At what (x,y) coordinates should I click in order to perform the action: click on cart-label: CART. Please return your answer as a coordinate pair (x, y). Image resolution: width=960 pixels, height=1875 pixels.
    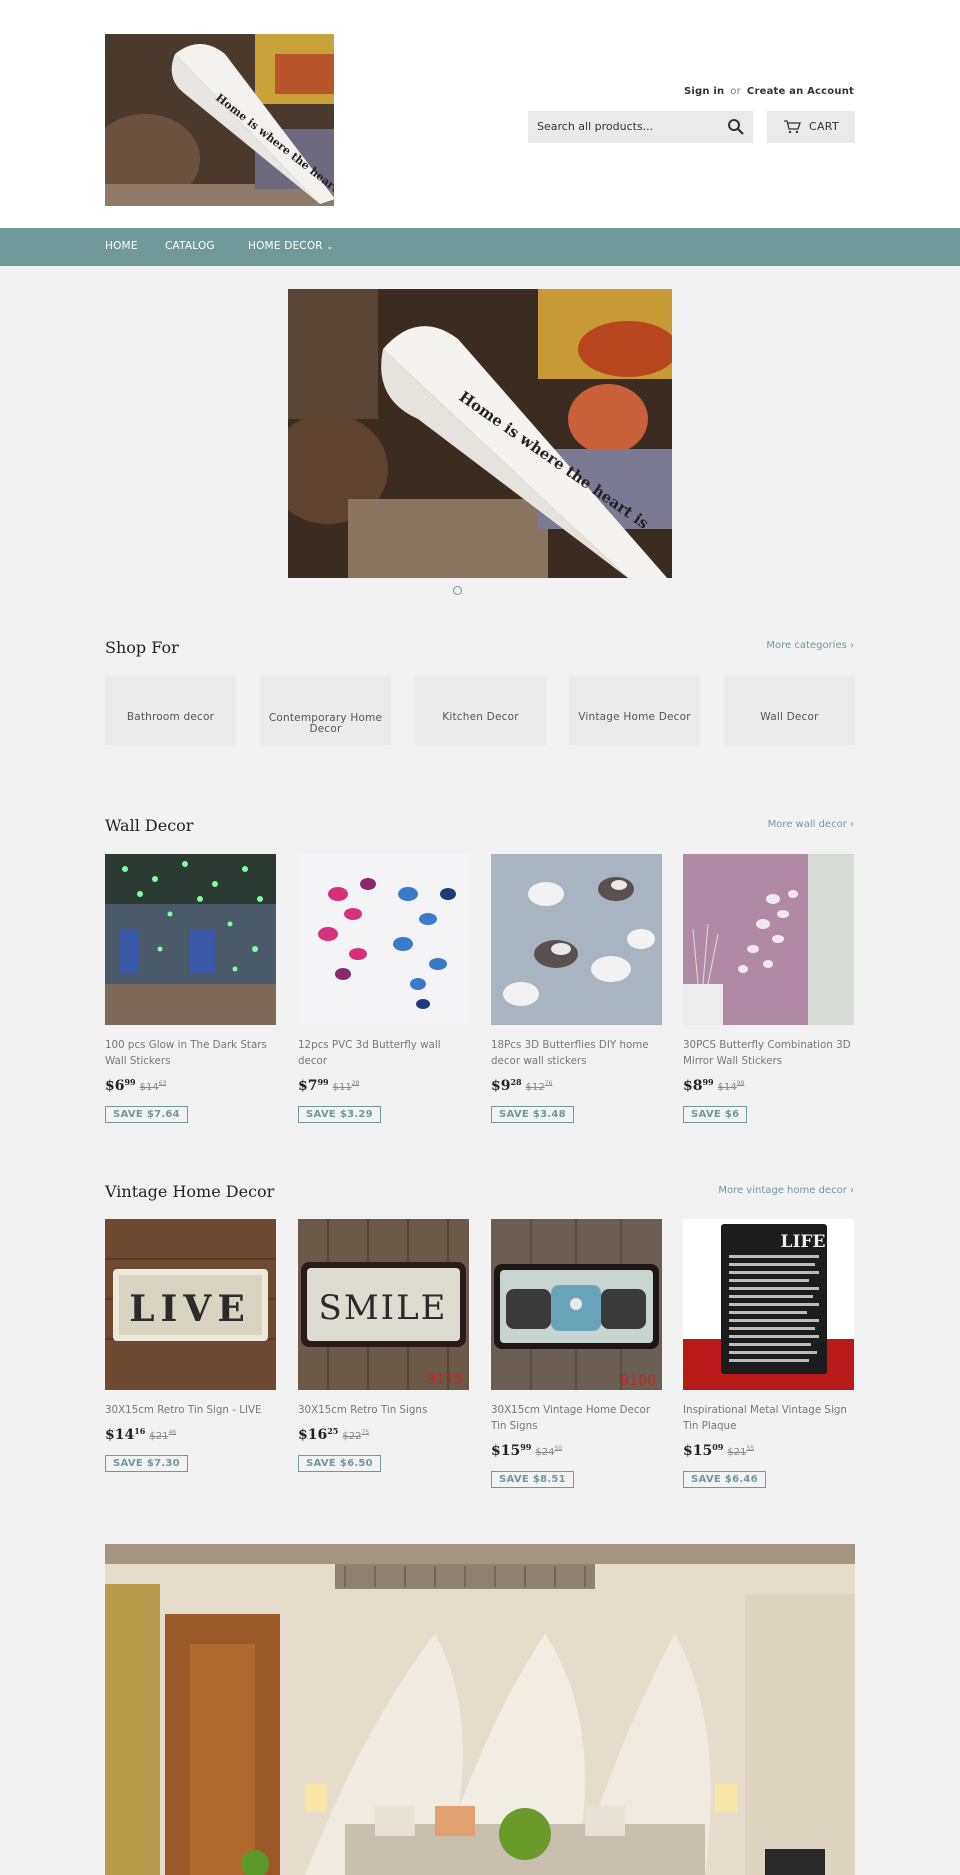
    Looking at the image, I should click on (824, 126).